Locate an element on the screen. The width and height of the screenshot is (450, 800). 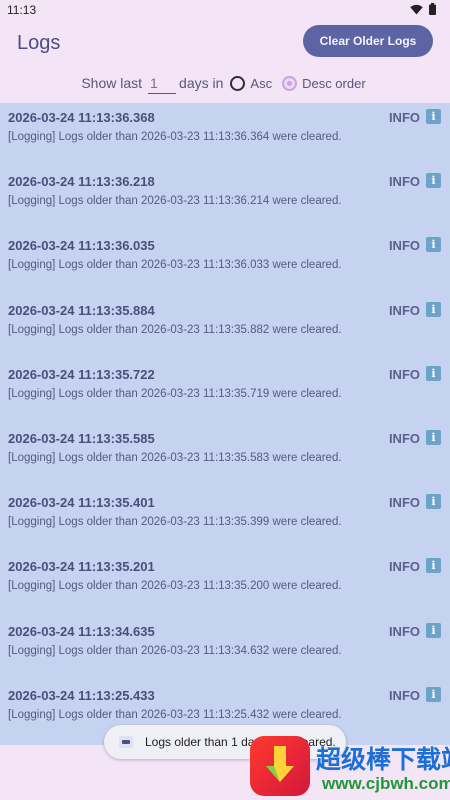
watermark: 超级棒下载站 www.cjbwh.com is located at coordinates (349, 767).